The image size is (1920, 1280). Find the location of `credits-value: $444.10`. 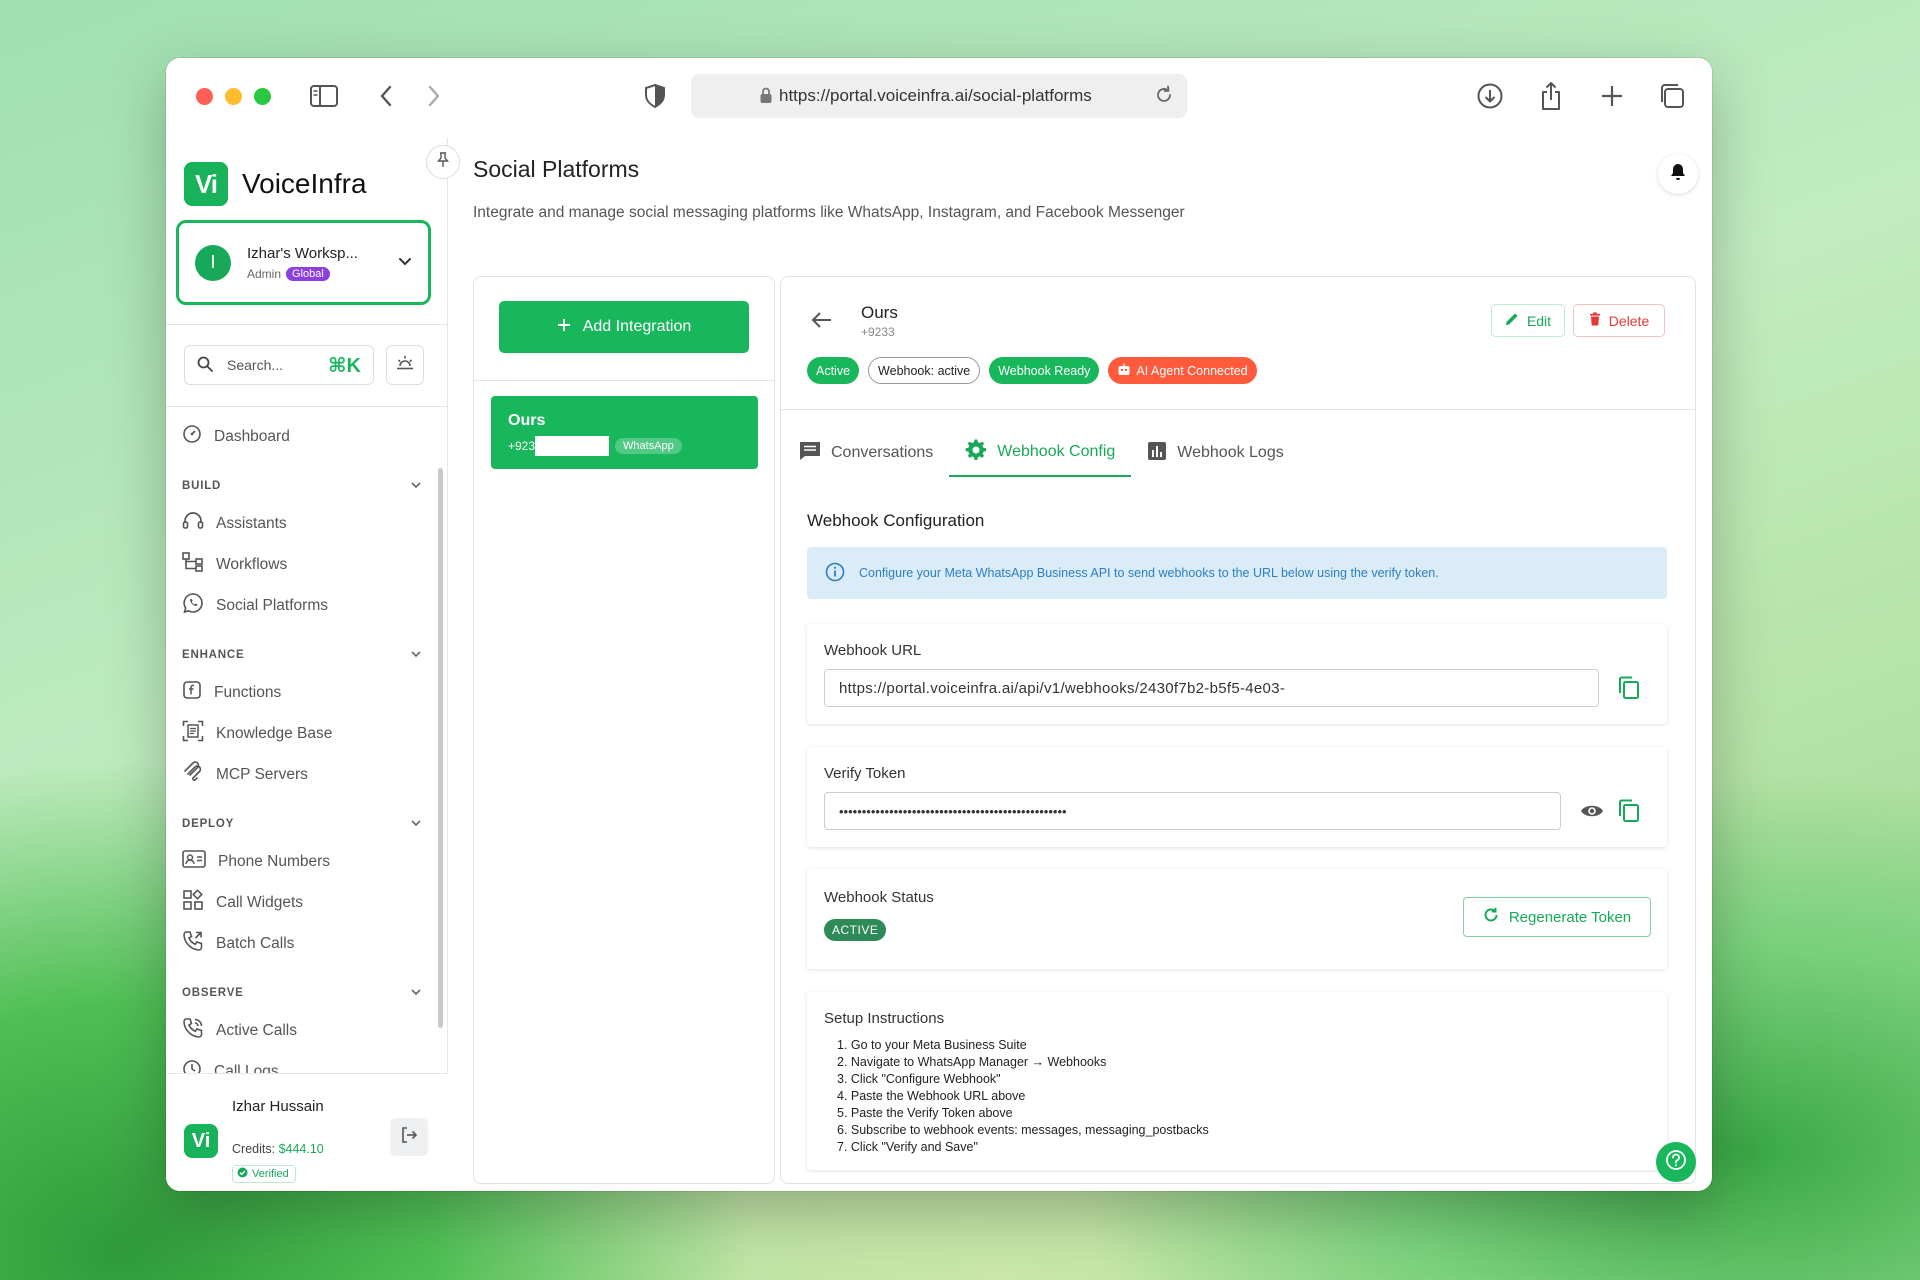

credits-value: $444.10 is located at coordinates (301, 1149).